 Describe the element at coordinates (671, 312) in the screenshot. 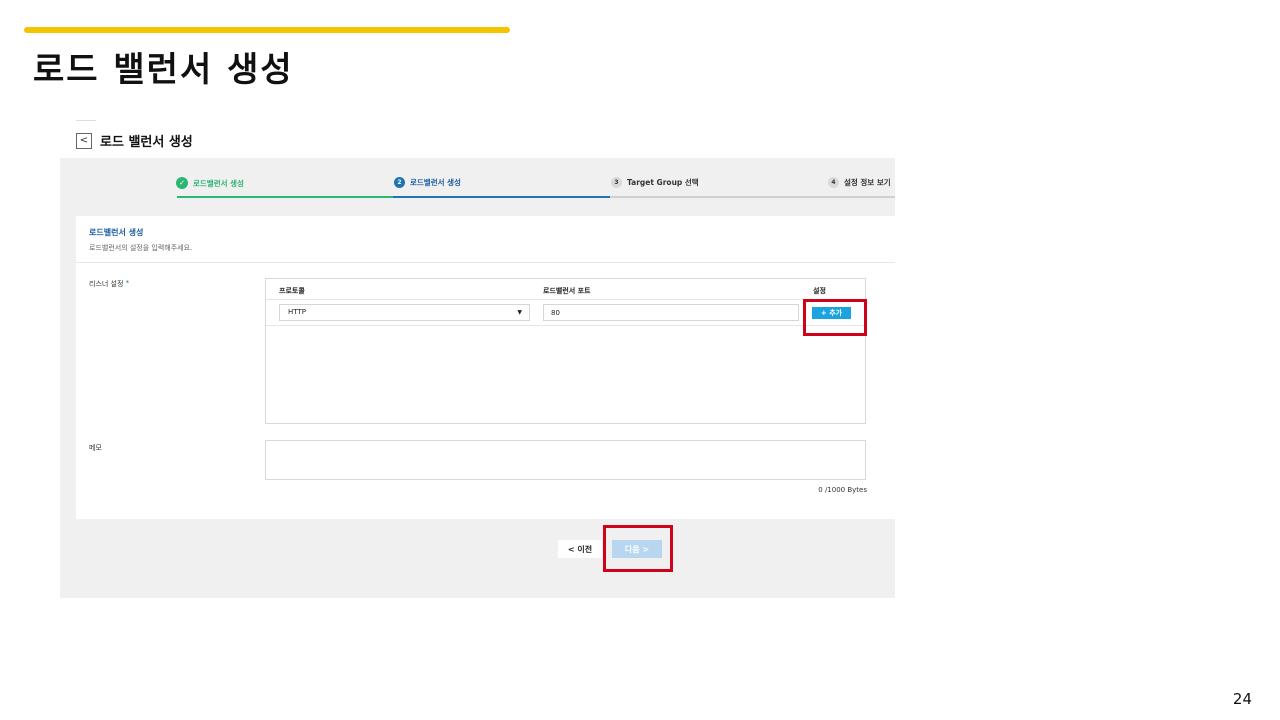

I see `port-input` at that location.